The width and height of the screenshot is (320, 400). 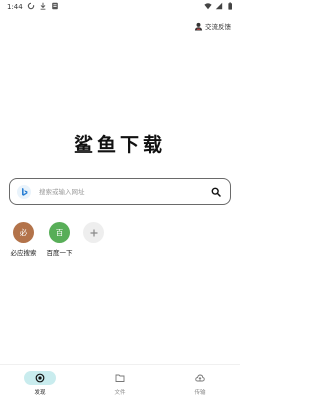 I want to click on nav-label: 传输, so click(x=200, y=393).